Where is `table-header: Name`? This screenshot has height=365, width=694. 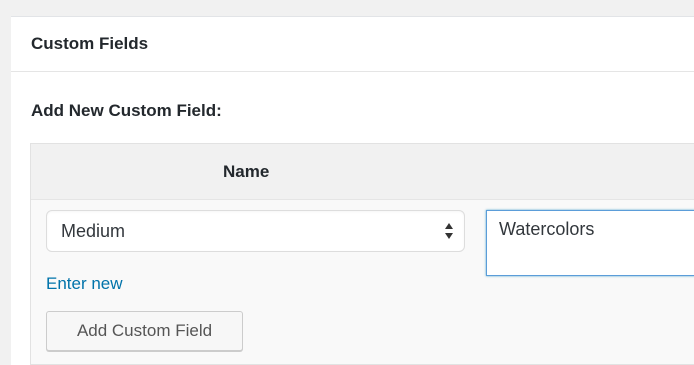
table-header: Name is located at coordinates (362, 172).